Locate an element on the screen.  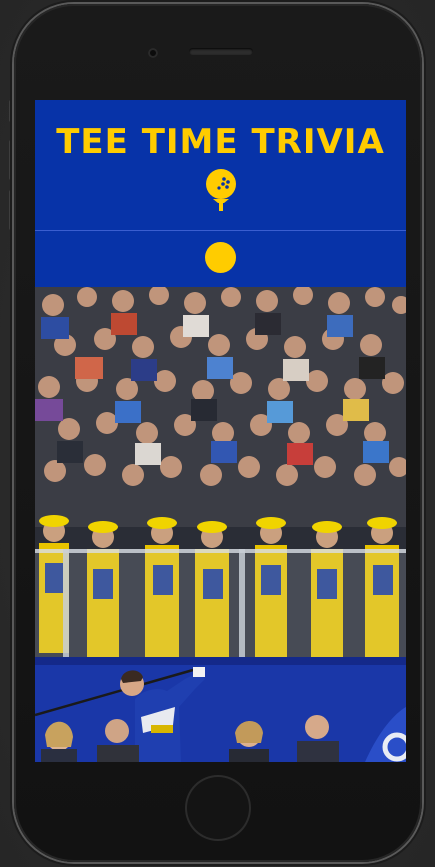
glass-railing is located at coordinates (220, 604).